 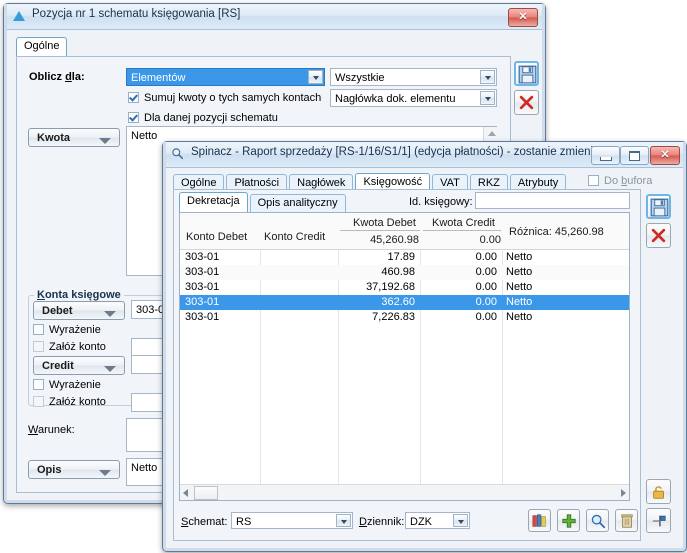 What do you see at coordinates (74, 469) in the screenshot?
I see `opis-button: Opis` at bounding box center [74, 469].